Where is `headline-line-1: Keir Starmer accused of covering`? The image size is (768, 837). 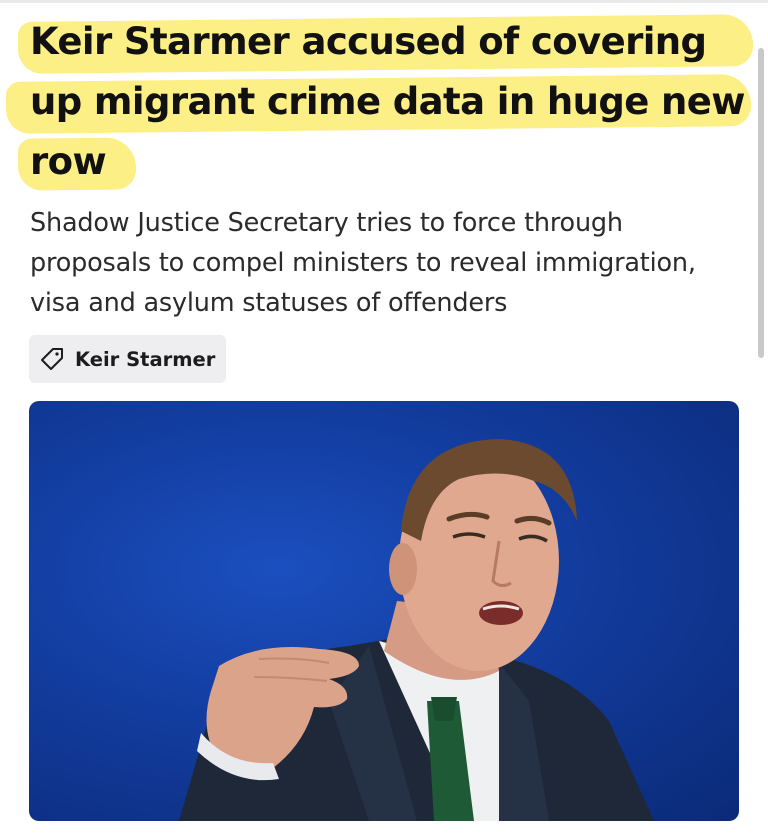
headline-line-1: Keir Starmer accused of covering is located at coordinates (368, 41).